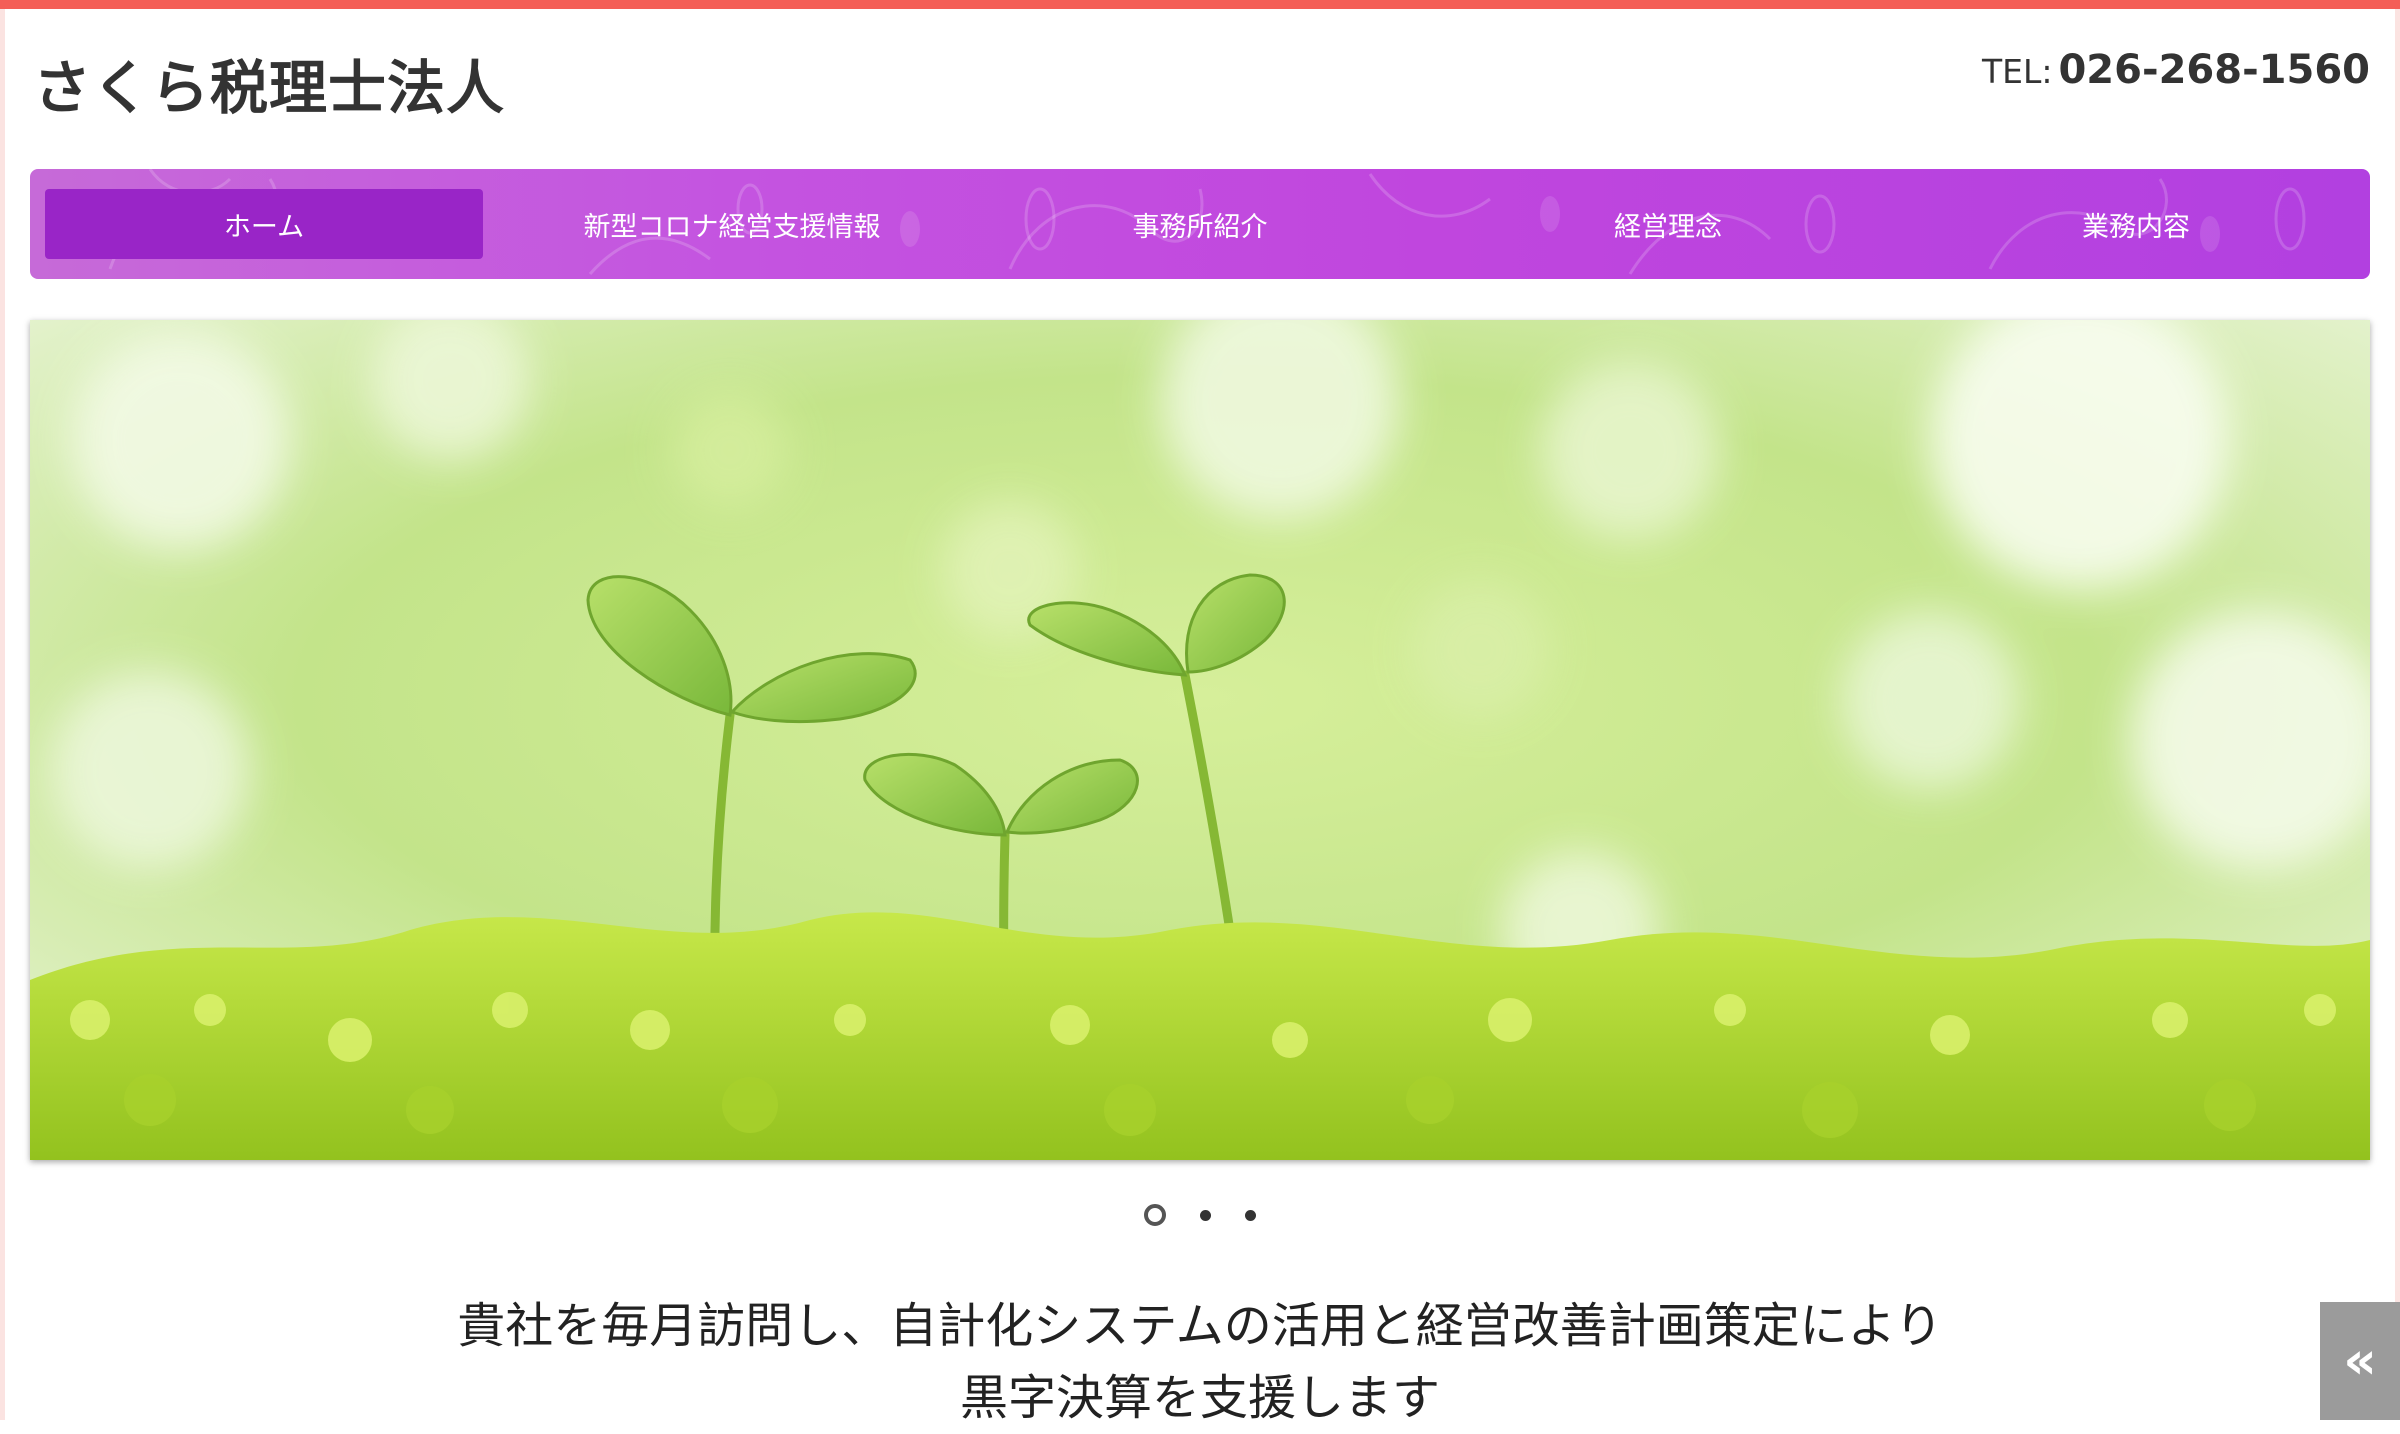  I want to click on main-navigation: ホーム 新型コロナ経営支援情報 事務所紹介 経営理念 業務内容, so click(1200, 224).